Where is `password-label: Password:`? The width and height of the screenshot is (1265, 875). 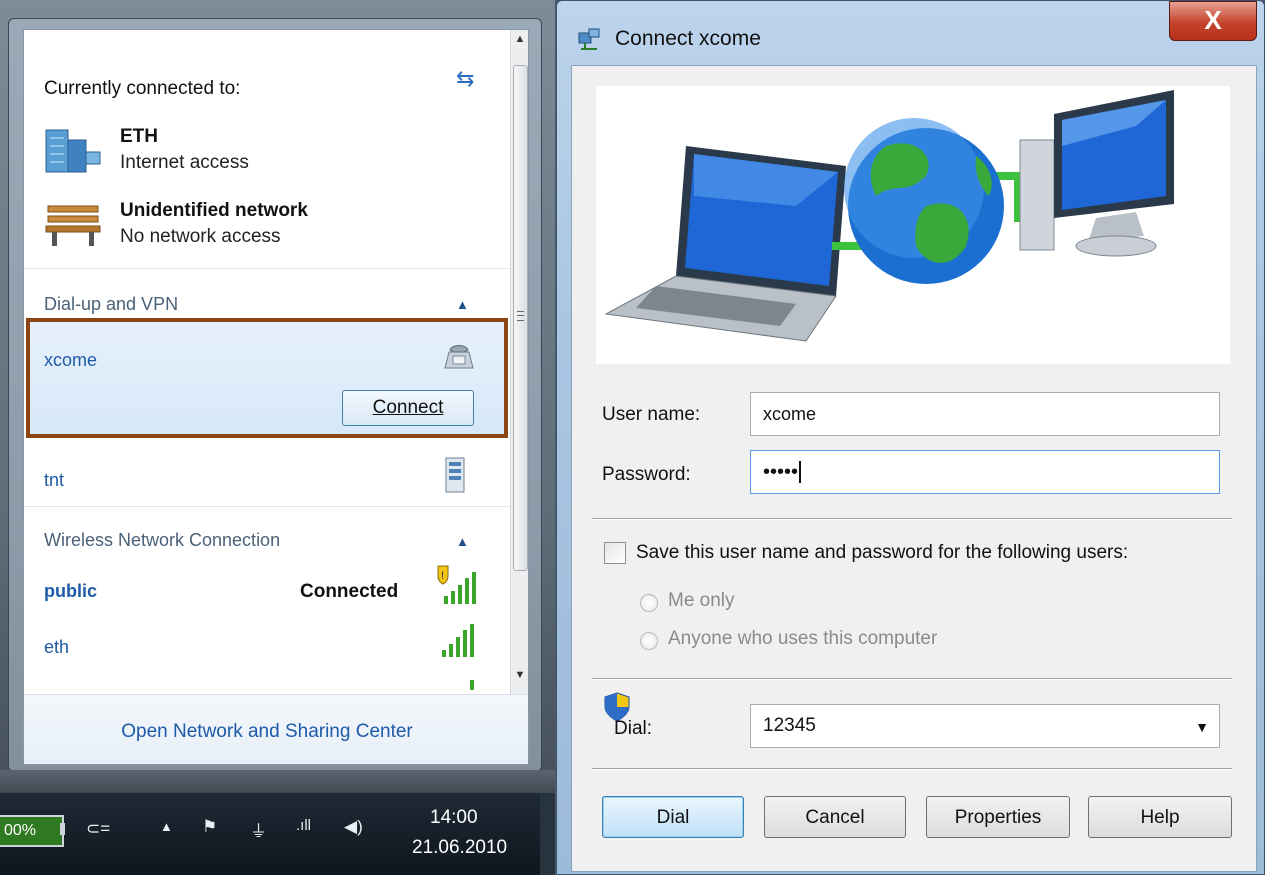 password-label: Password: is located at coordinates (646, 474).